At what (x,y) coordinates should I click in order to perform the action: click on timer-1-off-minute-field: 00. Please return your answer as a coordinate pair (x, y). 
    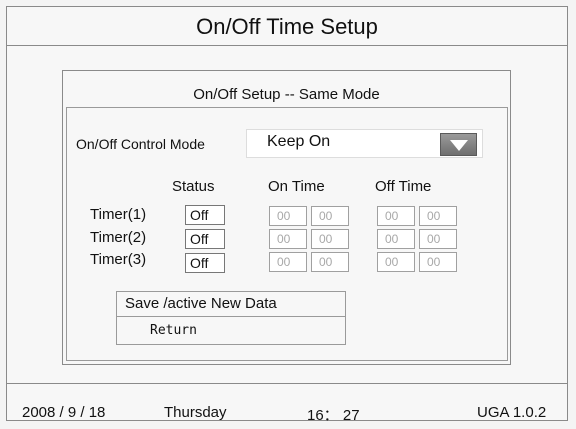
    Looking at the image, I should click on (438, 216).